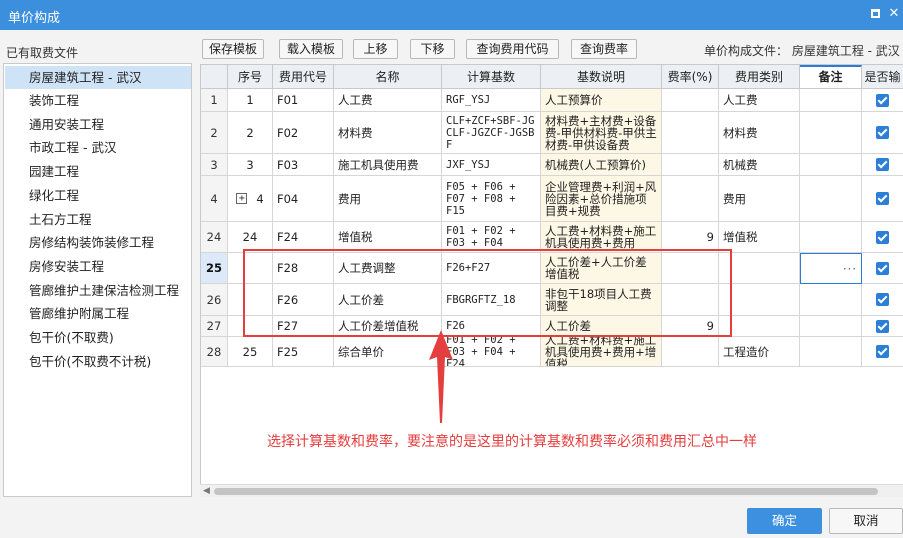  I want to click on category-cell: 机械费, so click(759, 165).